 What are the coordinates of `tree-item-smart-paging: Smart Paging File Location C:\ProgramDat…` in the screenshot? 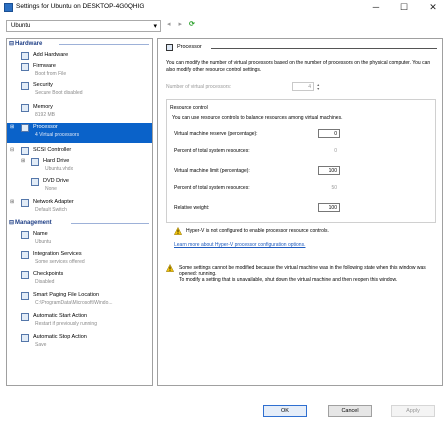 It's located at (79, 300).